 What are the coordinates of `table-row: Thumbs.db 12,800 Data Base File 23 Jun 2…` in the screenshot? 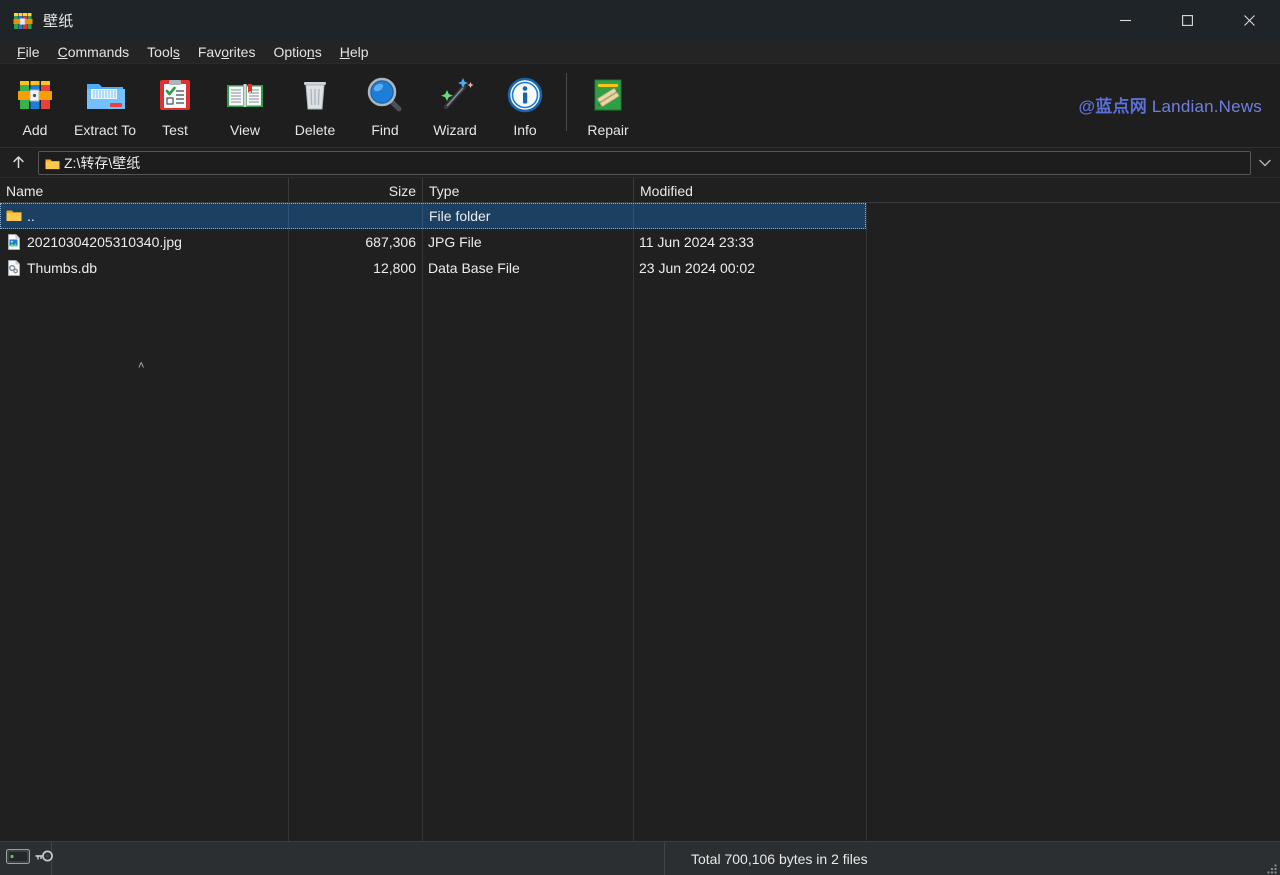 It's located at (640, 268).